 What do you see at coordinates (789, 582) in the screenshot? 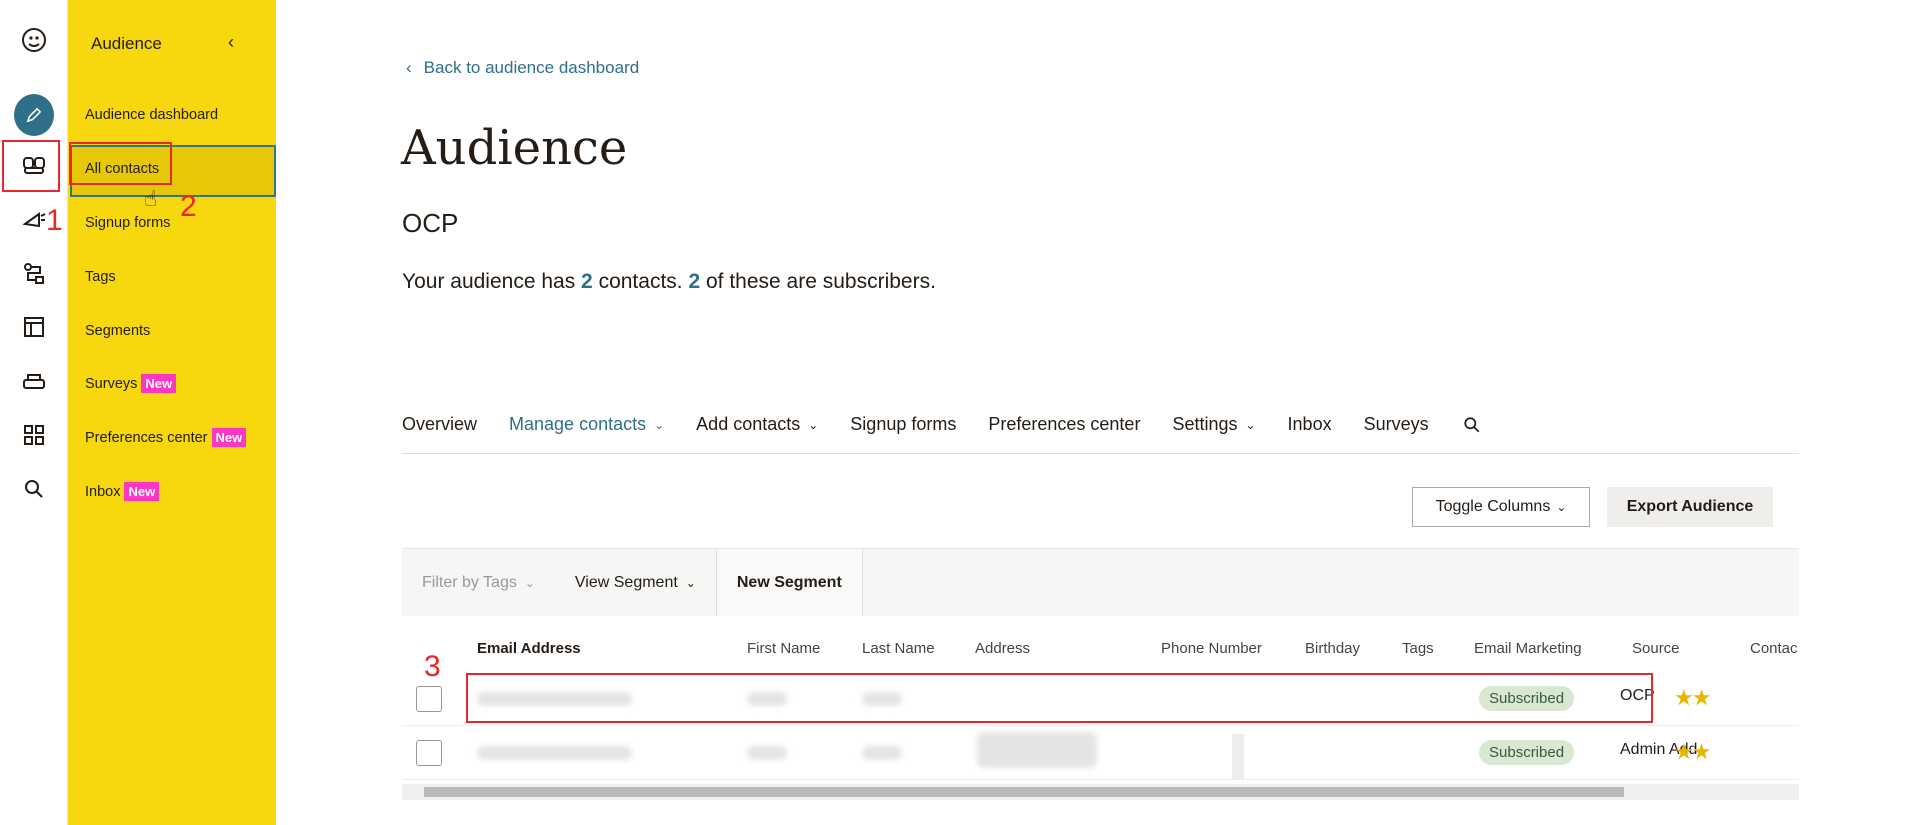
I see `new-segment-button: New Segment` at bounding box center [789, 582].